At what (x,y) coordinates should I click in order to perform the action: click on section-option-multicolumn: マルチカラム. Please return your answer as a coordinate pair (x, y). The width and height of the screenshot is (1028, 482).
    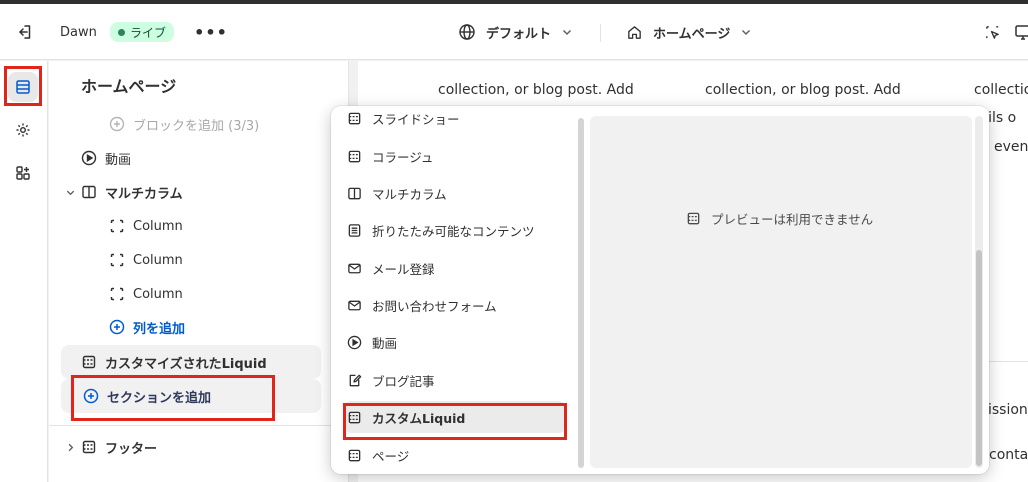
    Looking at the image, I should click on (455, 193).